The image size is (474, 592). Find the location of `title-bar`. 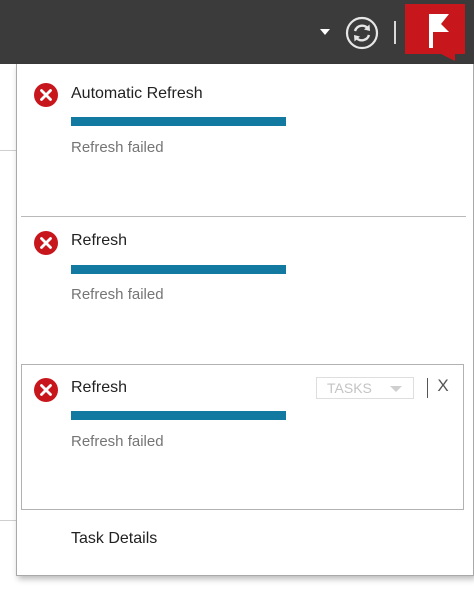

title-bar is located at coordinates (237, 32).